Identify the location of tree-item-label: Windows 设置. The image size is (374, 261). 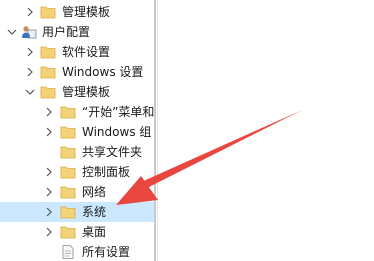
(103, 72).